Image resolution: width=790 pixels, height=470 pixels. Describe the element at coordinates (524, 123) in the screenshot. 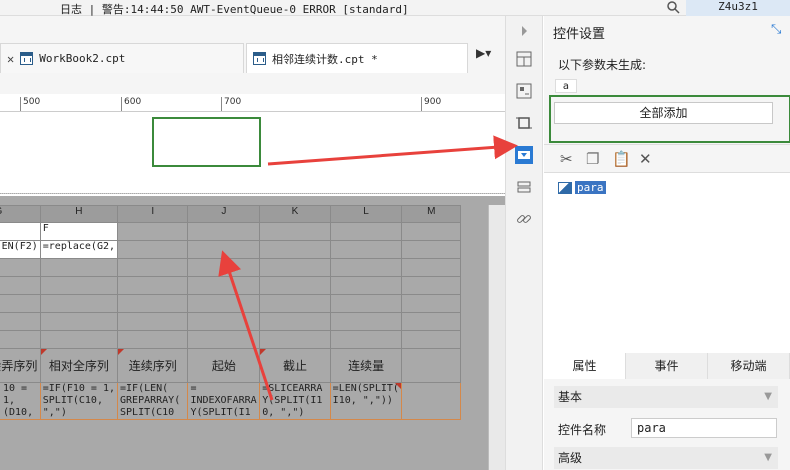

I see `frame-icon` at that location.